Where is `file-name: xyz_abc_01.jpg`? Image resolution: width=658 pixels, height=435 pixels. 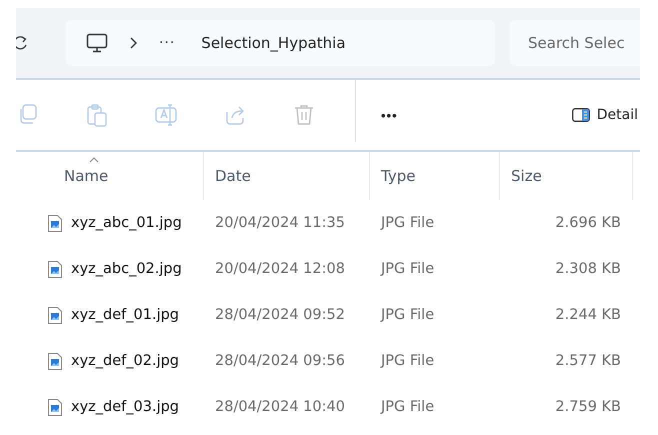
file-name: xyz_abc_01.jpg is located at coordinates (126, 223).